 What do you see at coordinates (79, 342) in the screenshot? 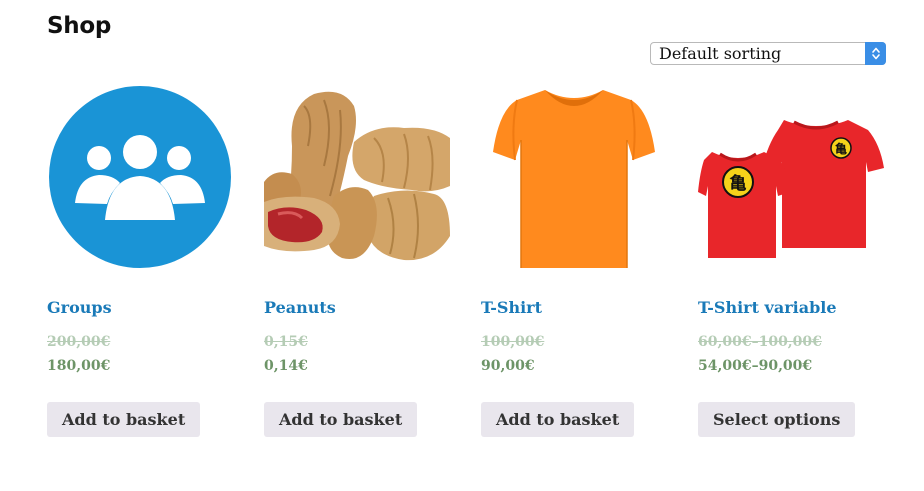
I see `regular-price: 200,00€` at bounding box center [79, 342].